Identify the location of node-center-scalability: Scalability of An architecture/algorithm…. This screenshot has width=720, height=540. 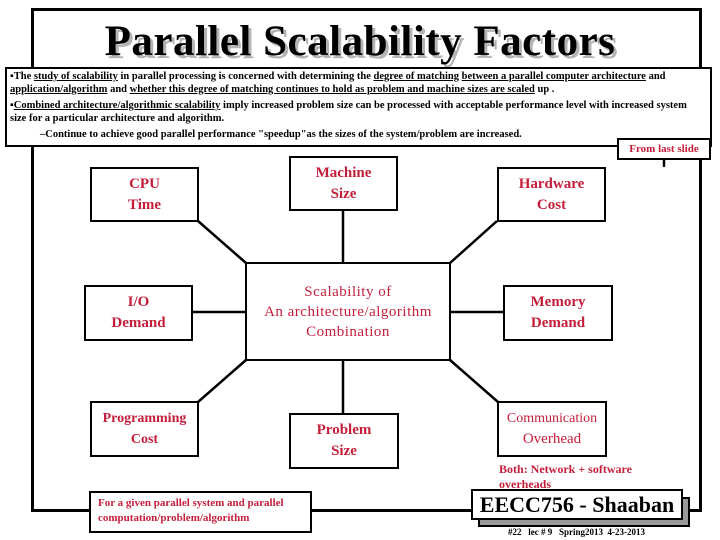
(348, 311).